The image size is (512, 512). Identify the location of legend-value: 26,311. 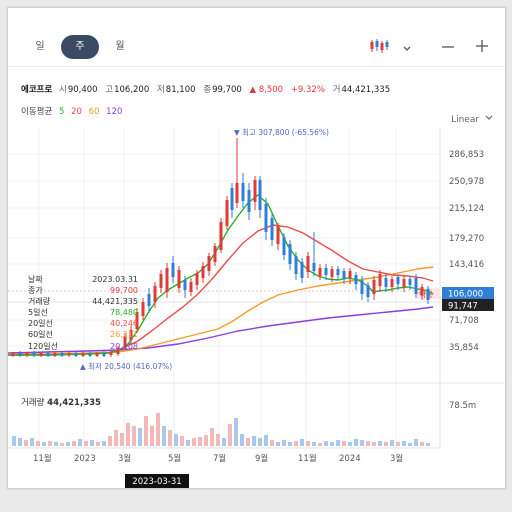
(124, 335).